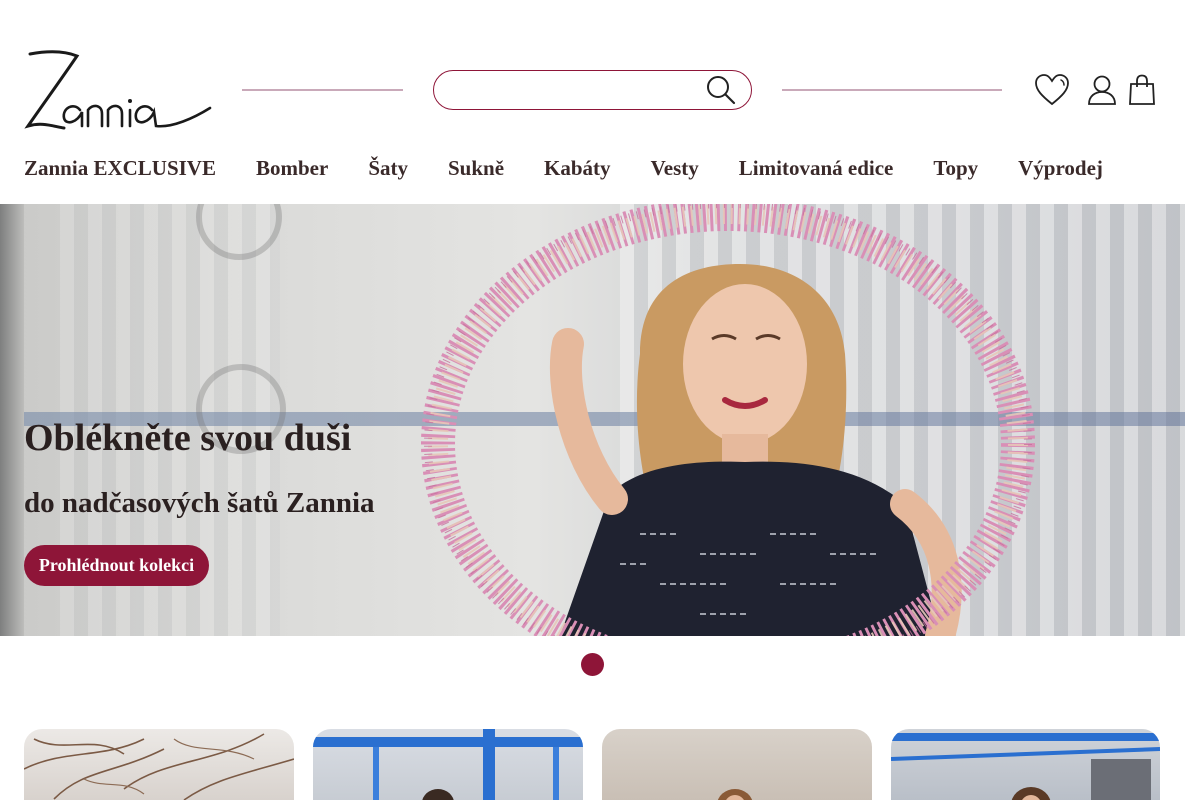 The height and width of the screenshot is (800, 1200). I want to click on wishlist-button, so click(1052, 90).